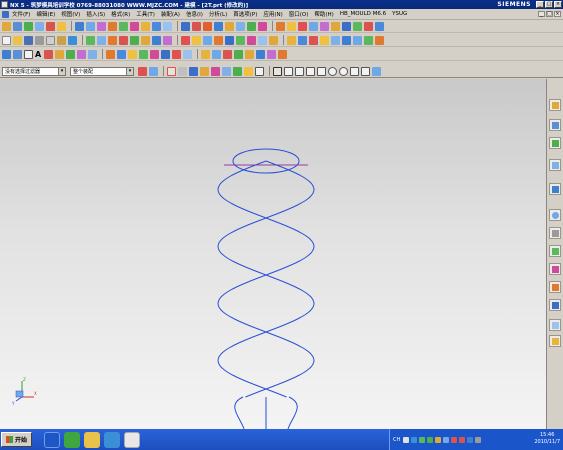 Image resolution: width=563 pixels, height=450 pixels. Describe the element at coordinates (454, 439) in the screenshot. I see `tray-qq-icon` at that location.